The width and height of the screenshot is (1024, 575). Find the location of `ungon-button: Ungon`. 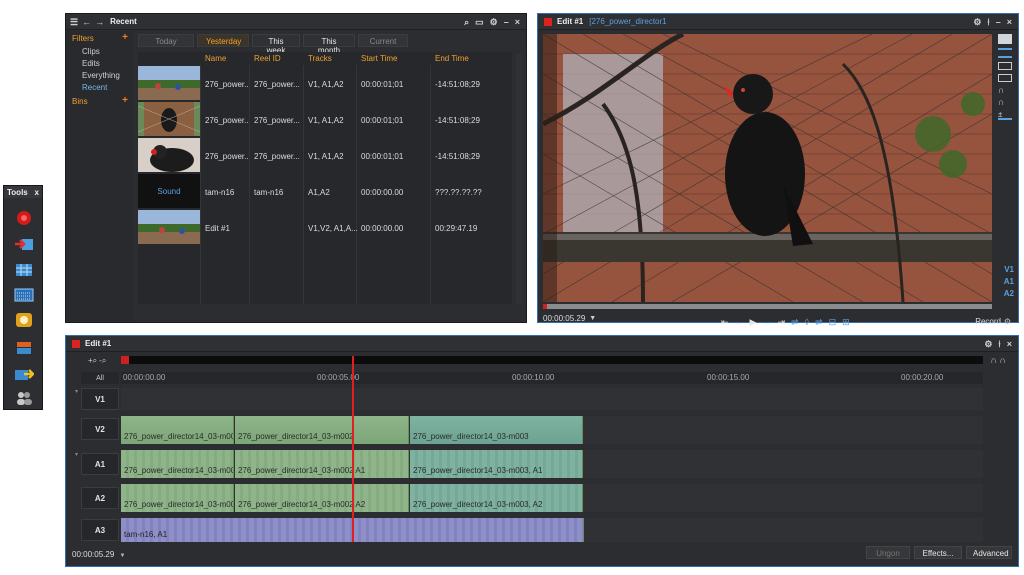

ungon-button: Ungon is located at coordinates (888, 552).